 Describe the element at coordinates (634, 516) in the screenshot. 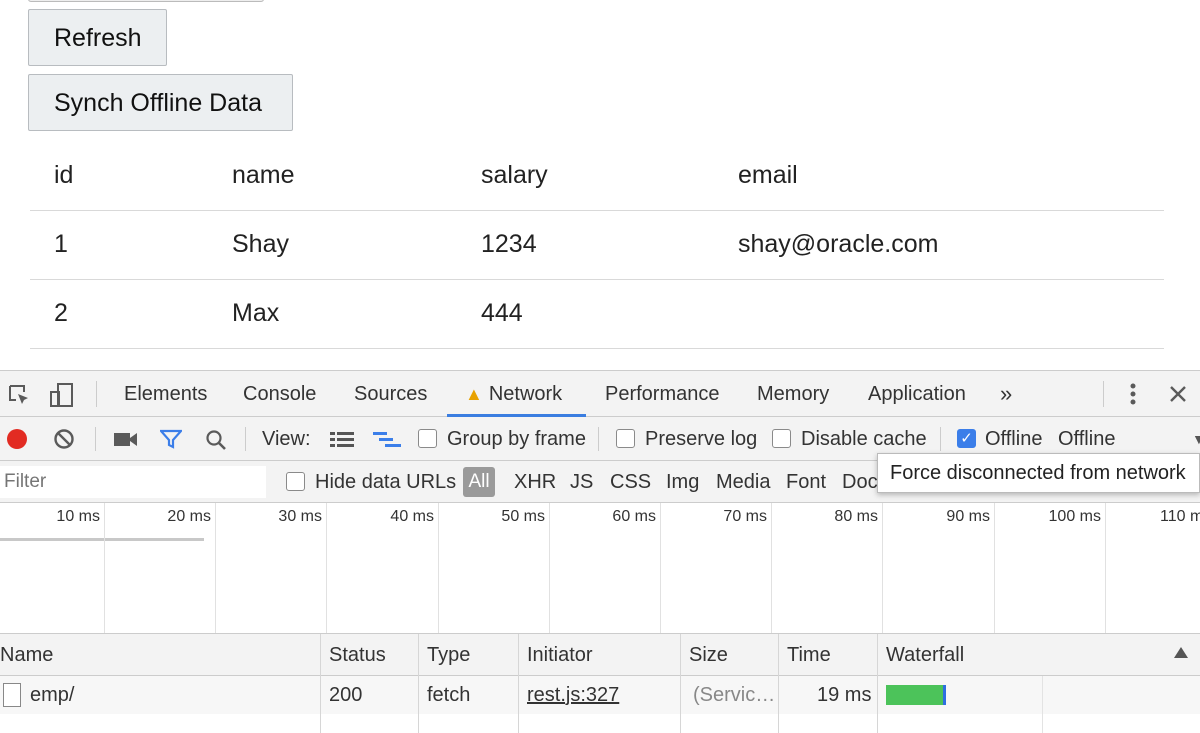

I see `timeline-tick-label: 60 ms` at that location.